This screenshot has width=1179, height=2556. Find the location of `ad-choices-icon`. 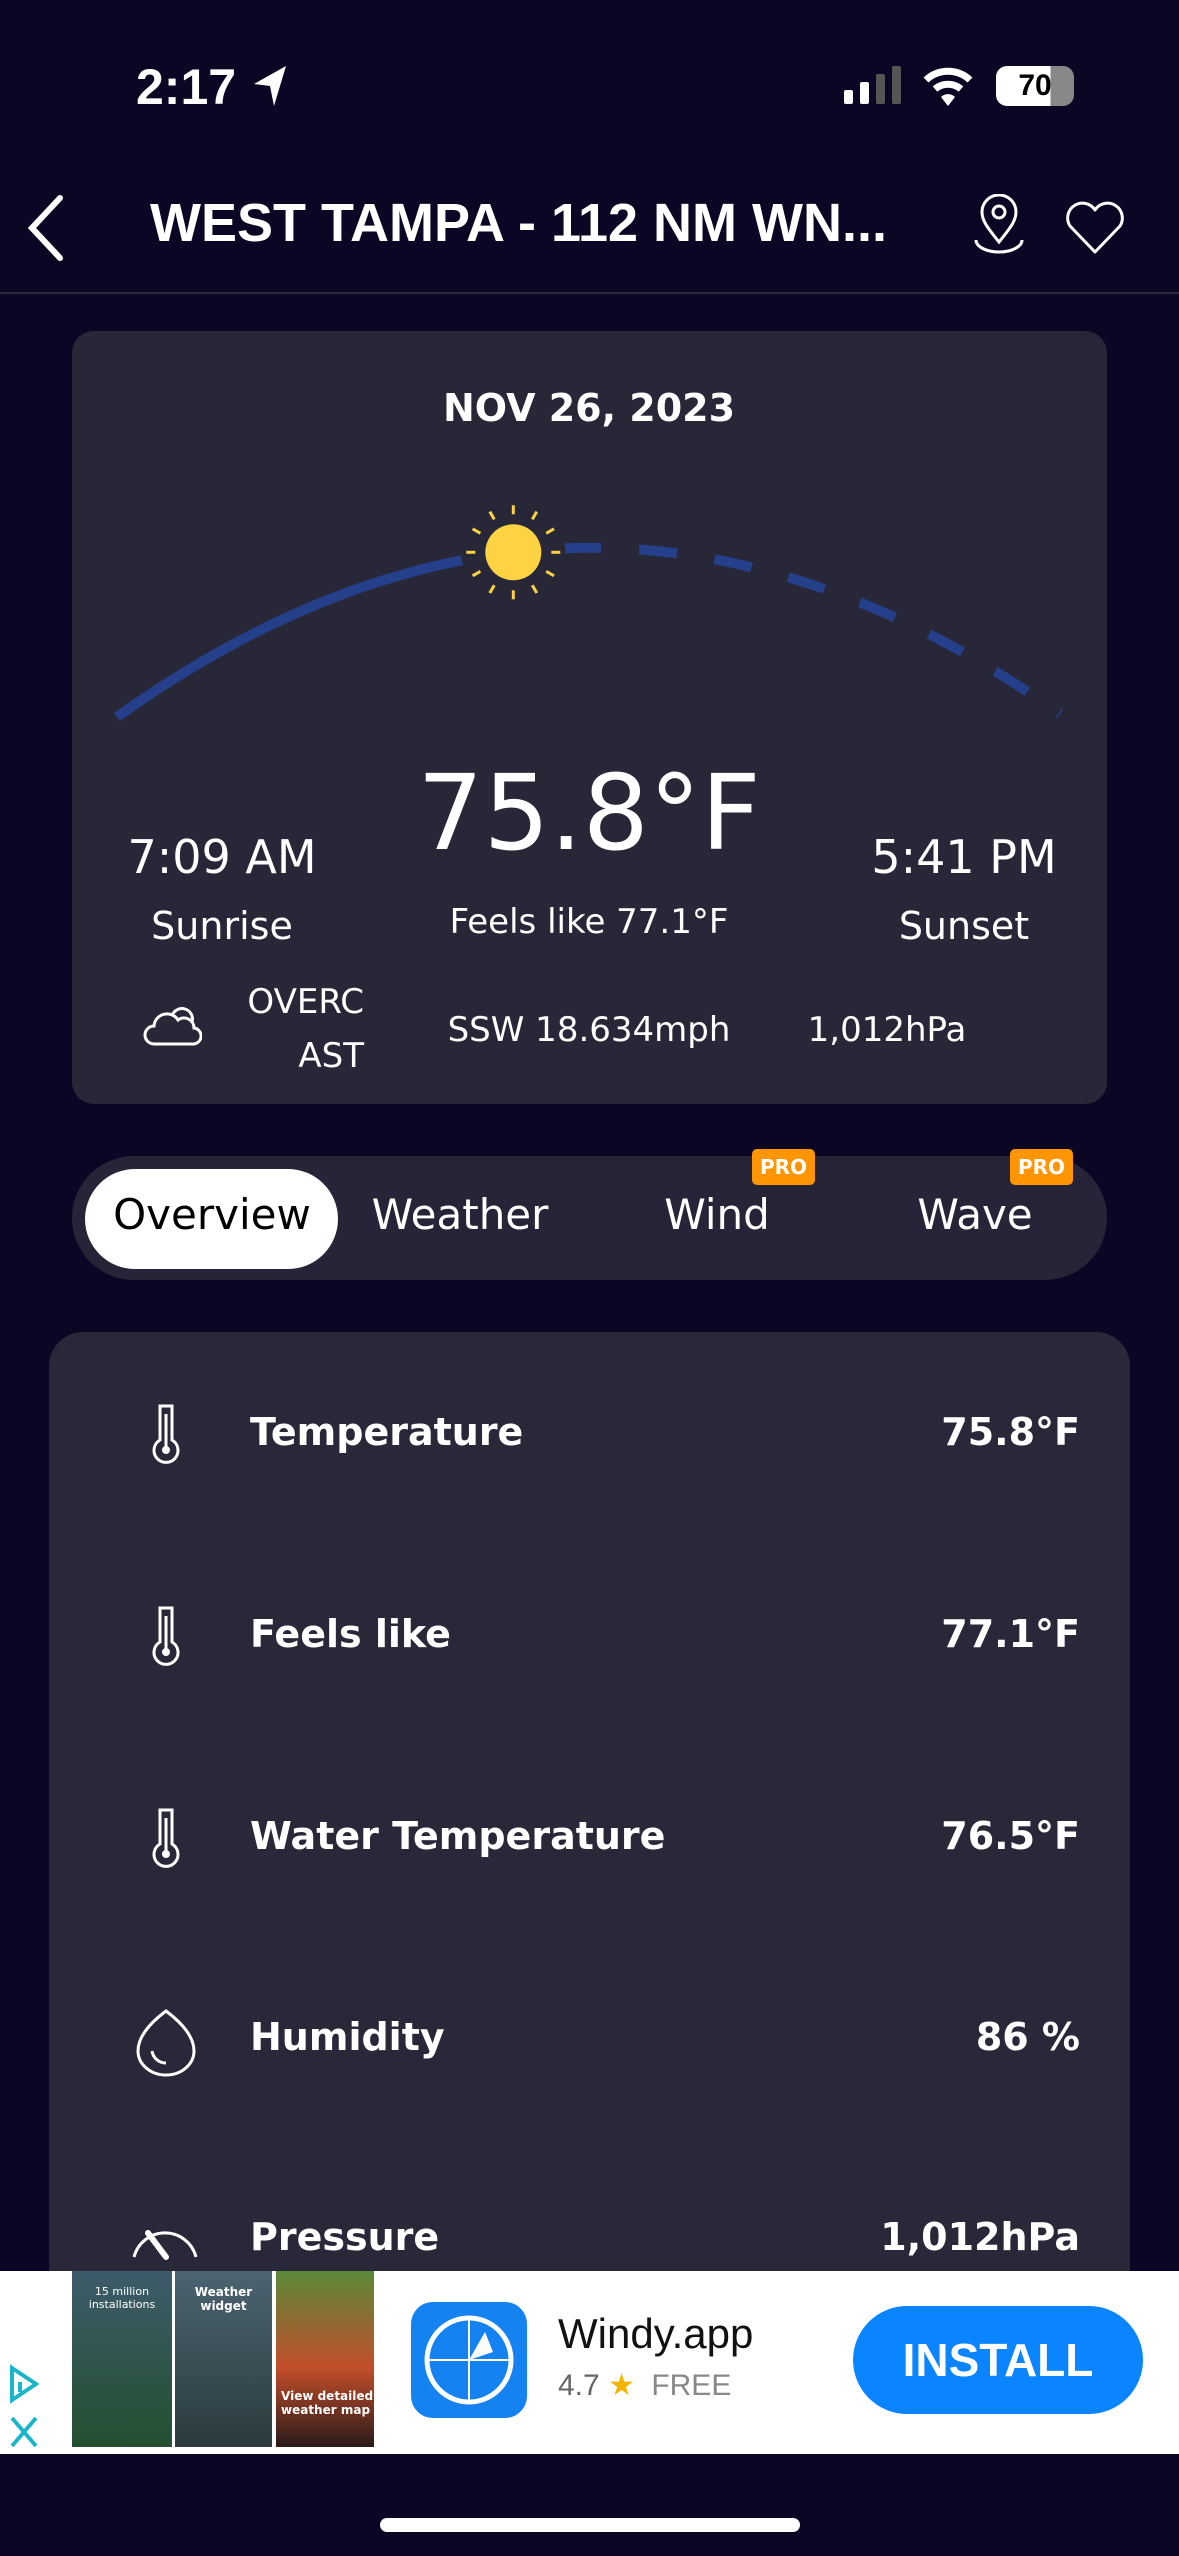

ad-choices-icon is located at coordinates (24, 2384).